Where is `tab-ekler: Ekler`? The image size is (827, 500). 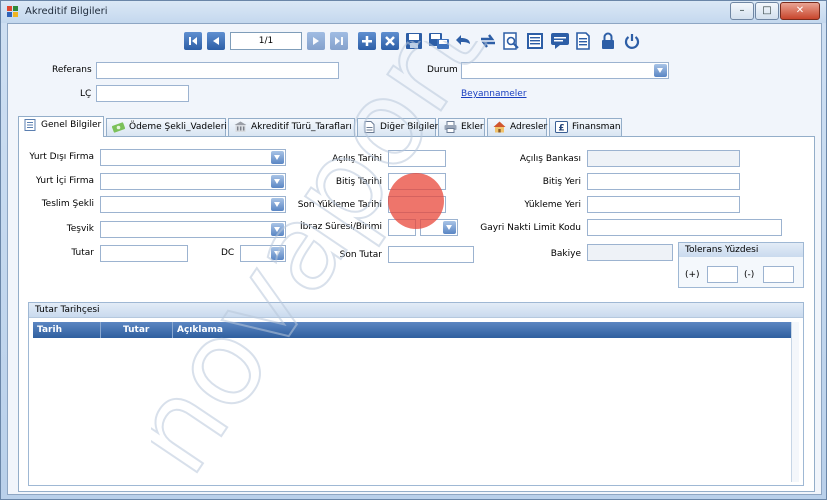 tab-ekler: Ekler is located at coordinates (461, 127).